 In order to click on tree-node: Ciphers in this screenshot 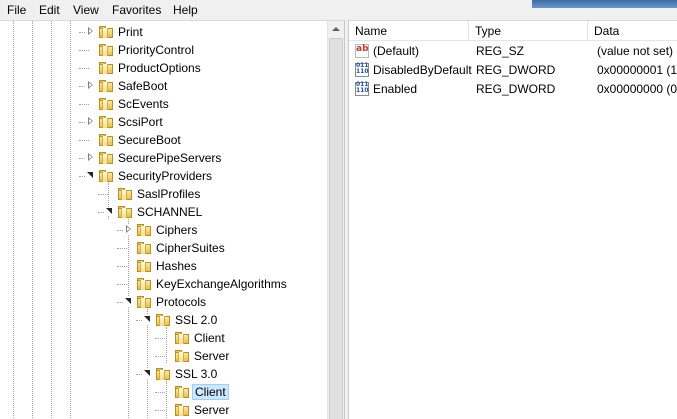, I will do `click(163, 230)`.